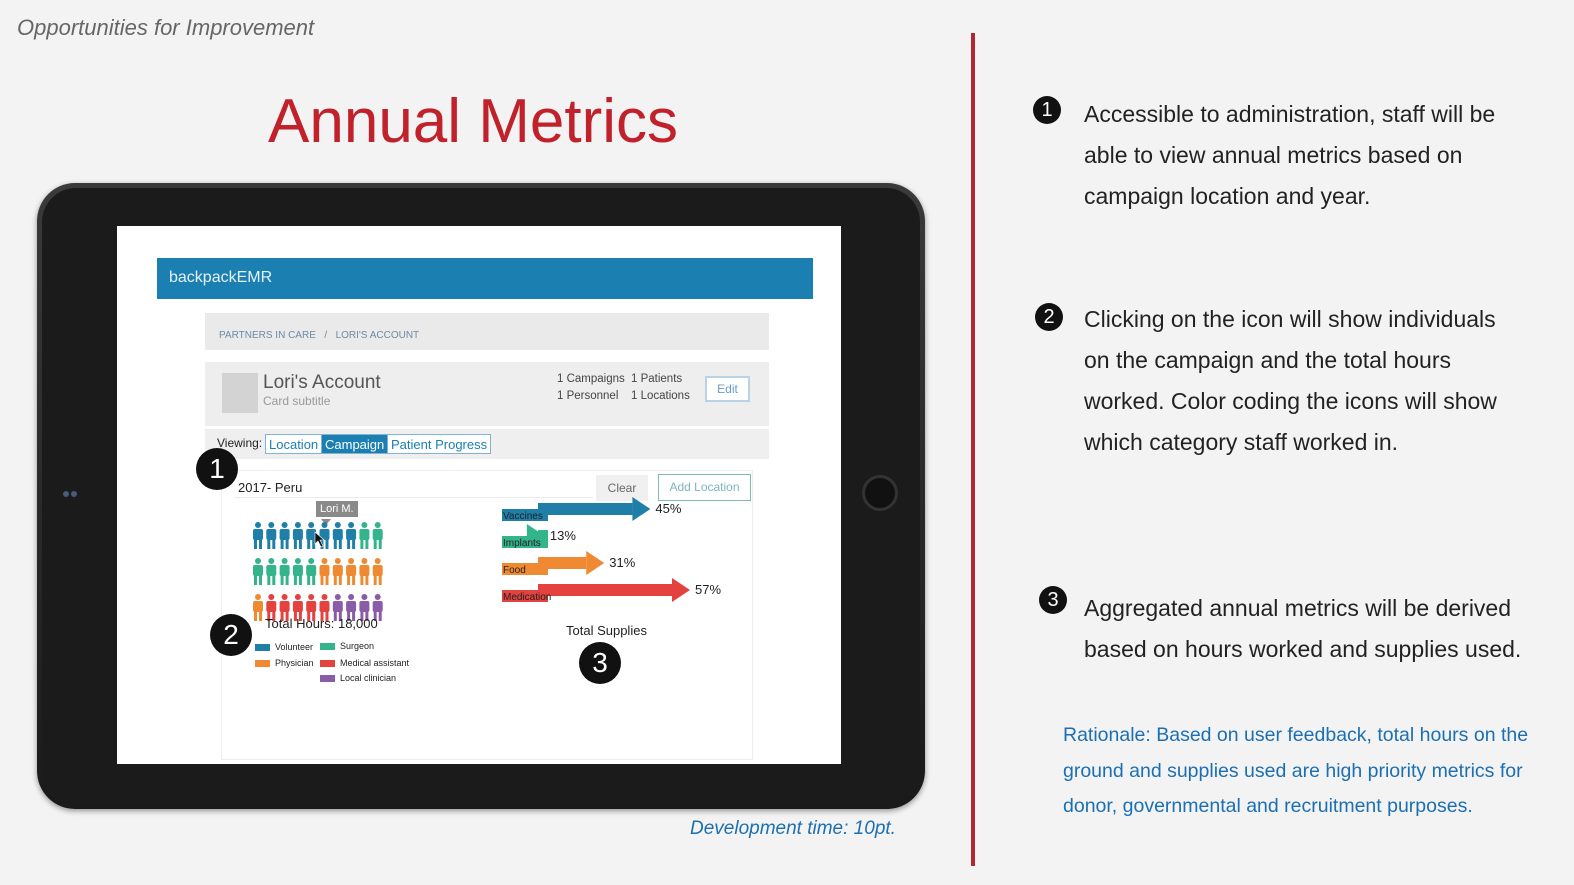  I want to click on note-2-line: on the campaign and the total hours, so click(1267, 360).